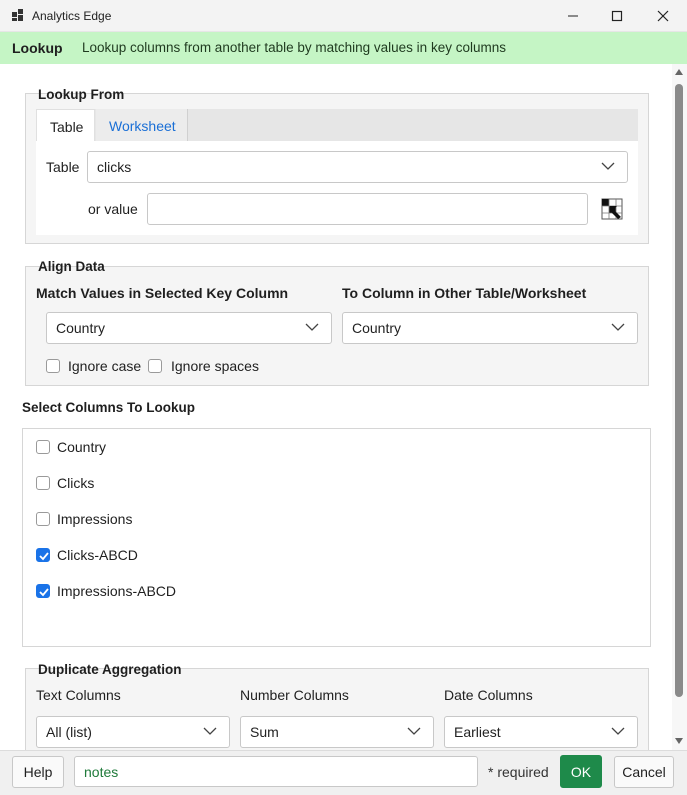 The image size is (687, 795). What do you see at coordinates (72, 16) in the screenshot?
I see `window-title: Analytics Edge` at bounding box center [72, 16].